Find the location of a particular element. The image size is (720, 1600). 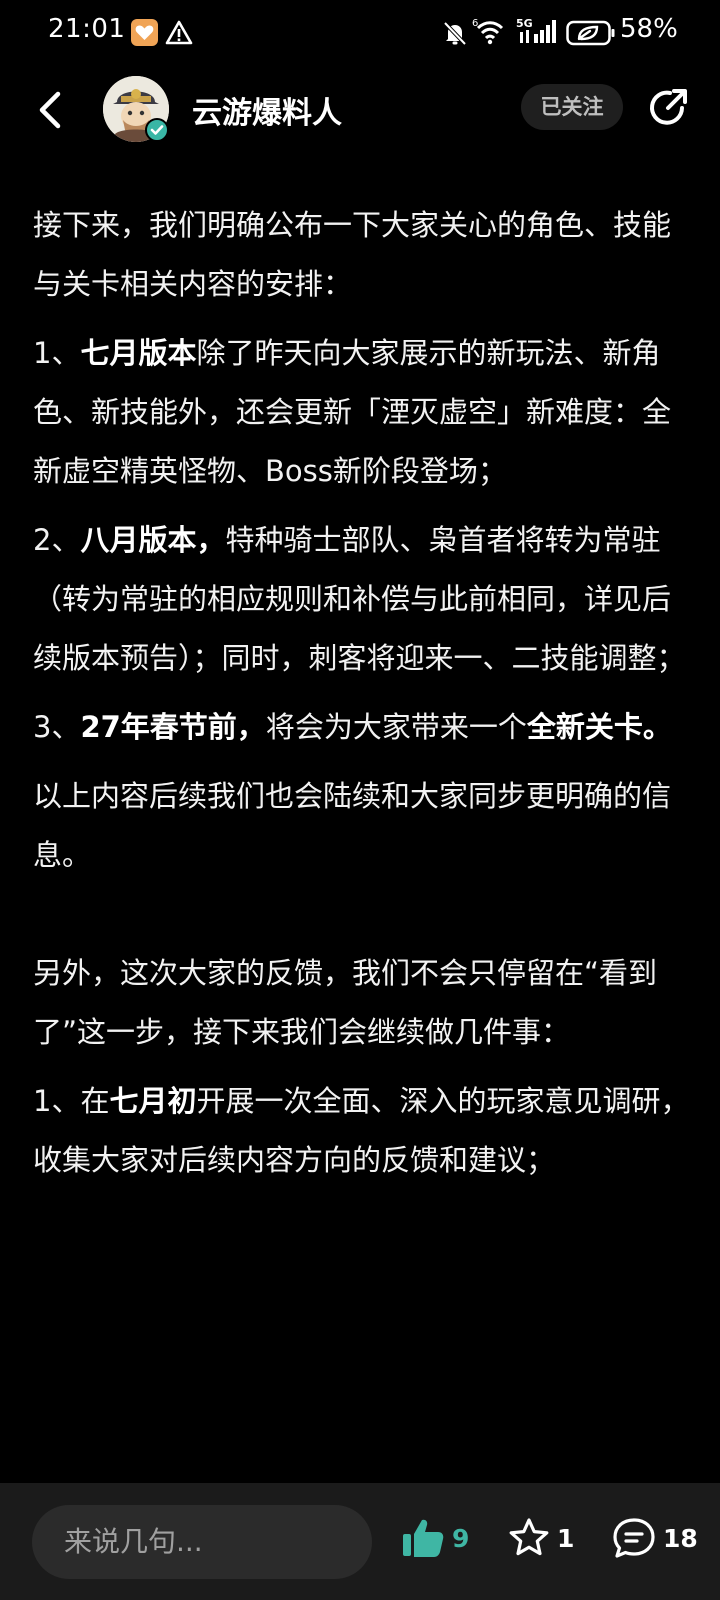

battery-percent: 58% is located at coordinates (649, 29).